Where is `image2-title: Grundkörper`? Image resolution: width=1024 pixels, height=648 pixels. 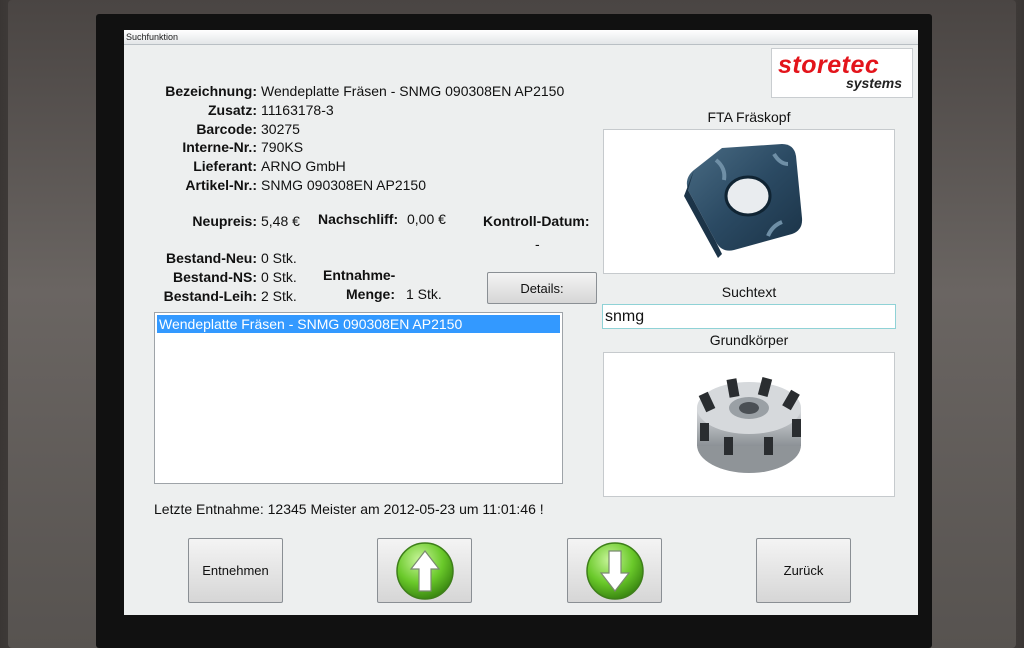 image2-title: Grundkörper is located at coordinates (749, 340).